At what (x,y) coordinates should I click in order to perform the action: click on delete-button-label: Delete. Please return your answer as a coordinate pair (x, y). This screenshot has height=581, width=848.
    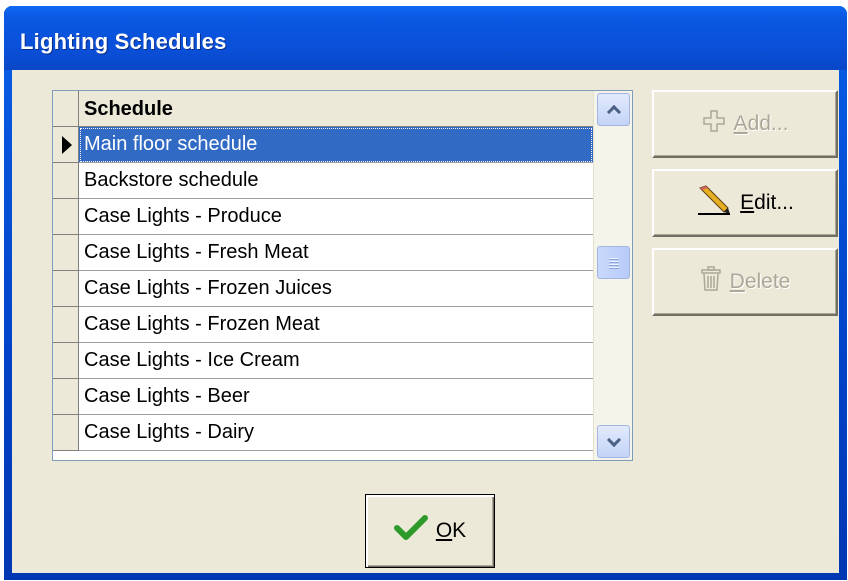
    Looking at the image, I should click on (760, 281).